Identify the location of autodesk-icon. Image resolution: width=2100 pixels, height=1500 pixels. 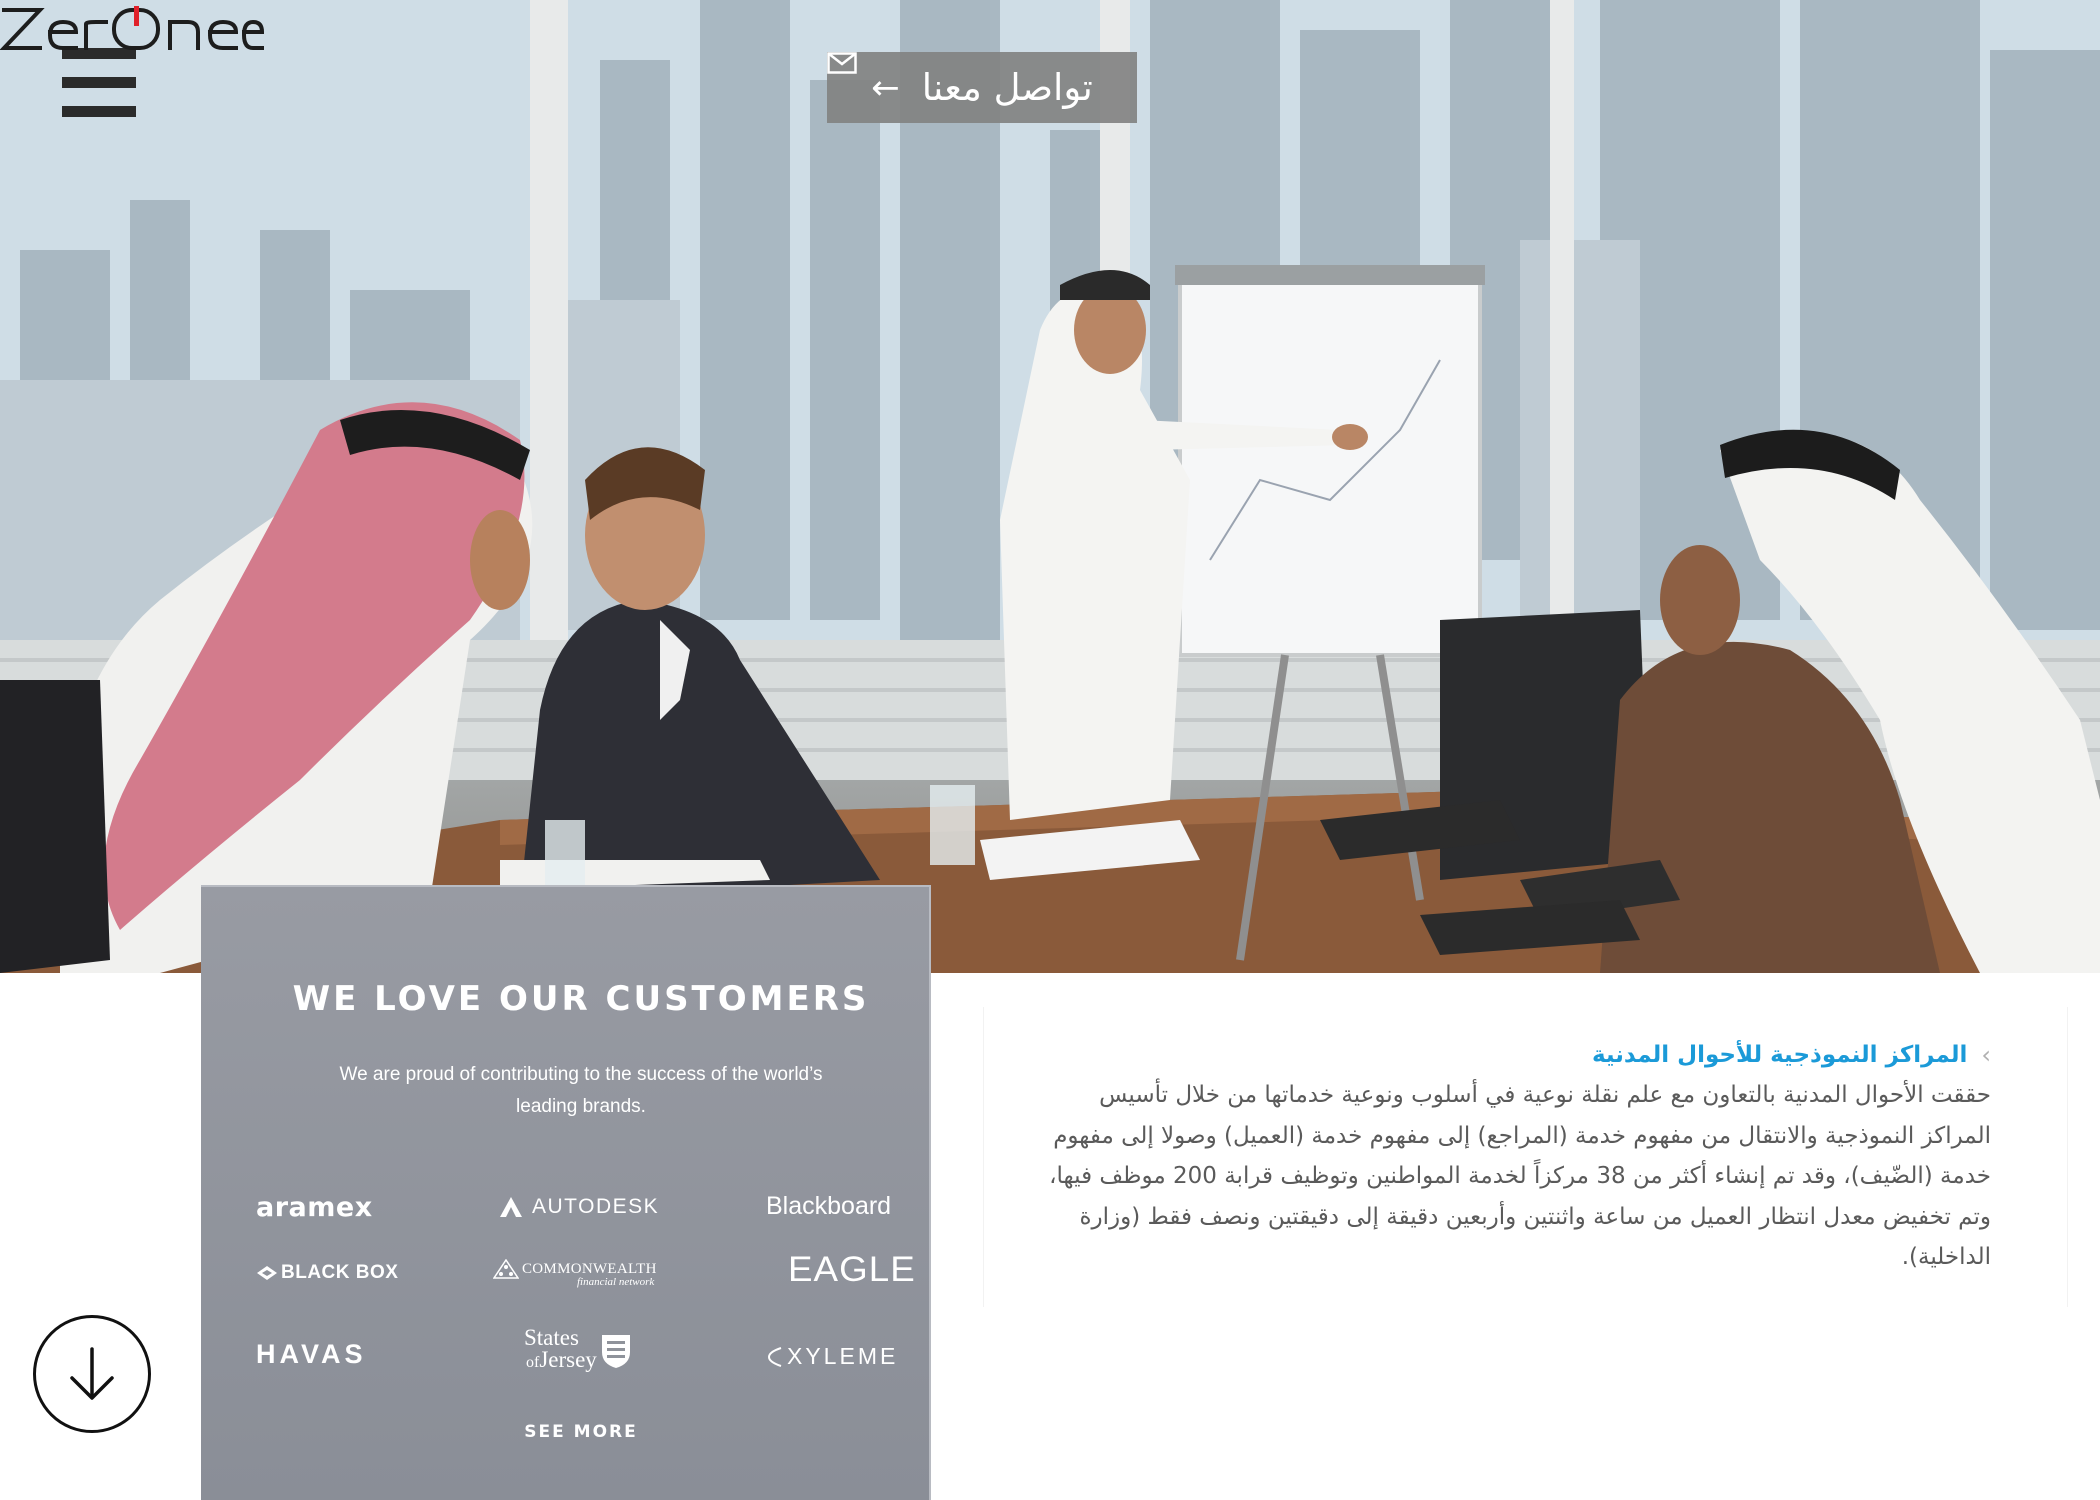
(511, 1207).